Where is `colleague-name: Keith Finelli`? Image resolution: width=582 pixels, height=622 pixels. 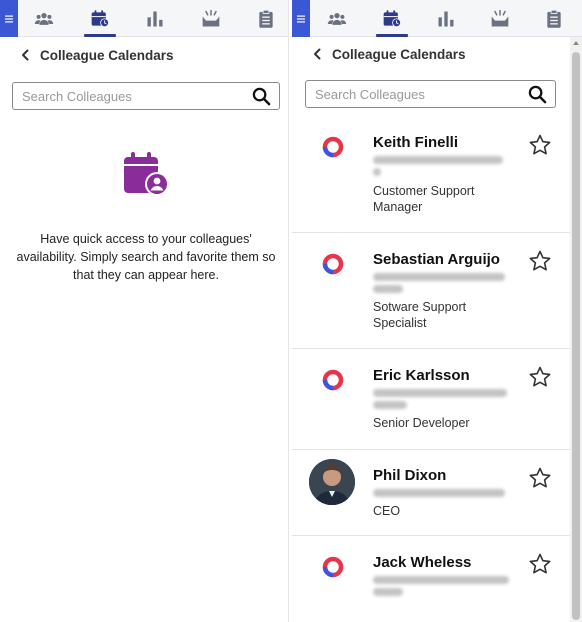
colleague-name: Keith Finelli is located at coordinates (416, 142).